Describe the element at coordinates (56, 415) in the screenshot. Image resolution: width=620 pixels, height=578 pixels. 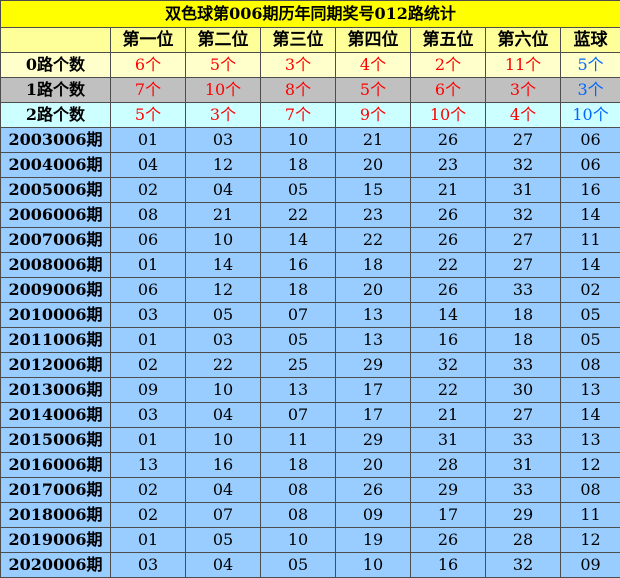
I see `period-cell: 2014006期` at that location.